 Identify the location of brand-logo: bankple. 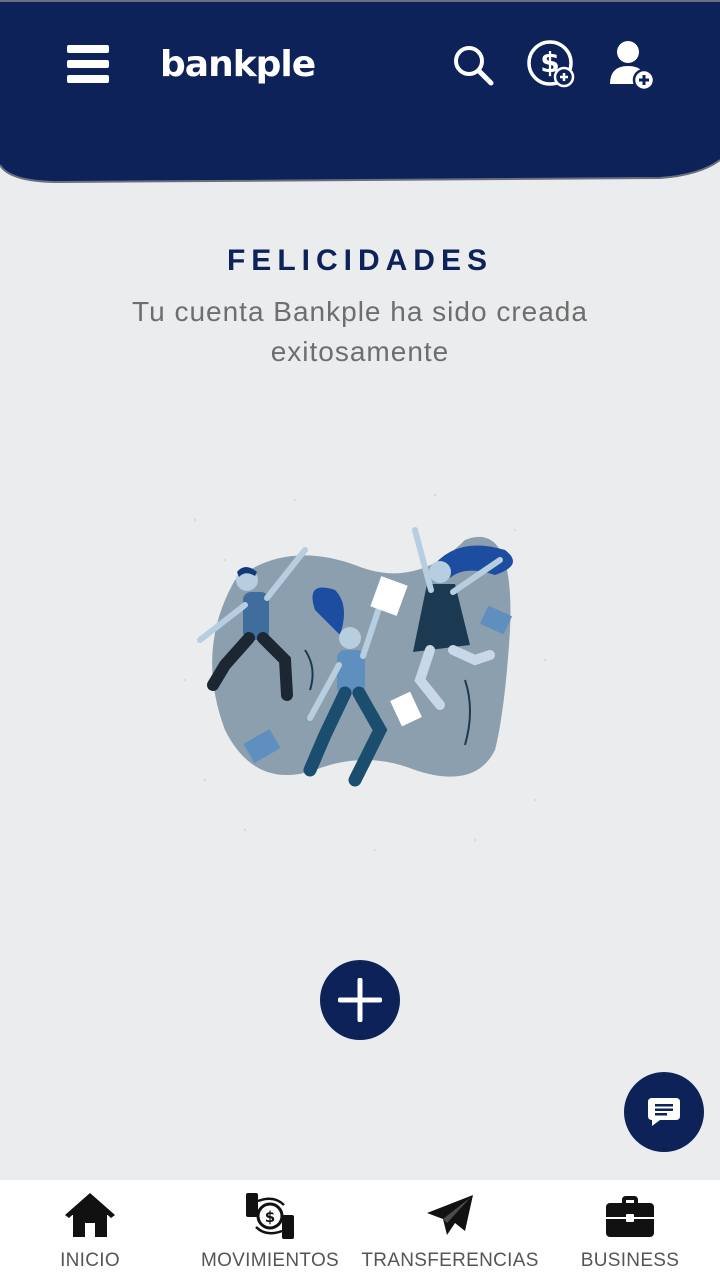
(238, 64).